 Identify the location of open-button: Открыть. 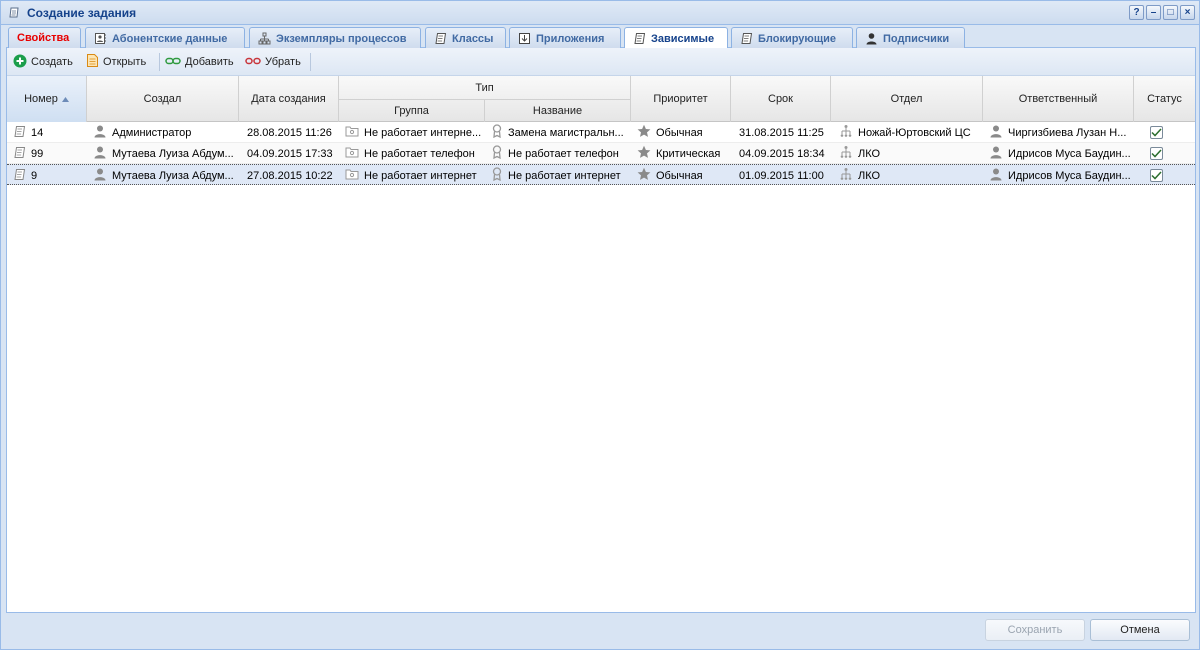
(116, 62).